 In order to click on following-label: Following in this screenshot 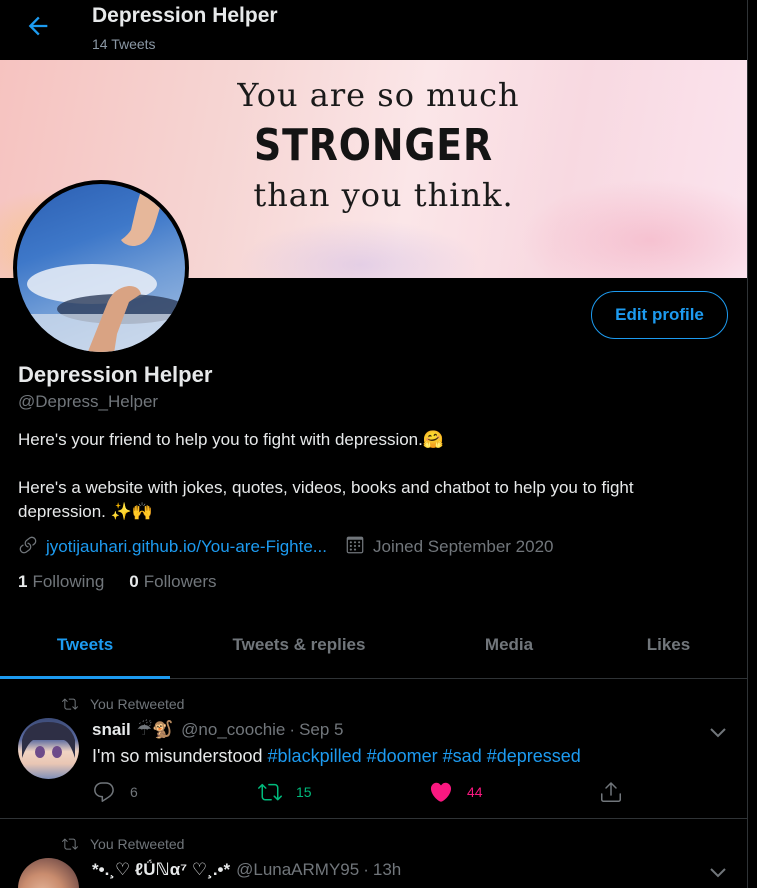, I will do `click(68, 581)`.